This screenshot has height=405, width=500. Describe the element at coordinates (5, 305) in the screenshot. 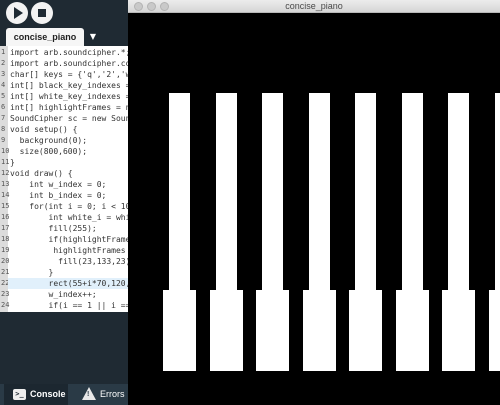

I see `line-number: 24` at that location.